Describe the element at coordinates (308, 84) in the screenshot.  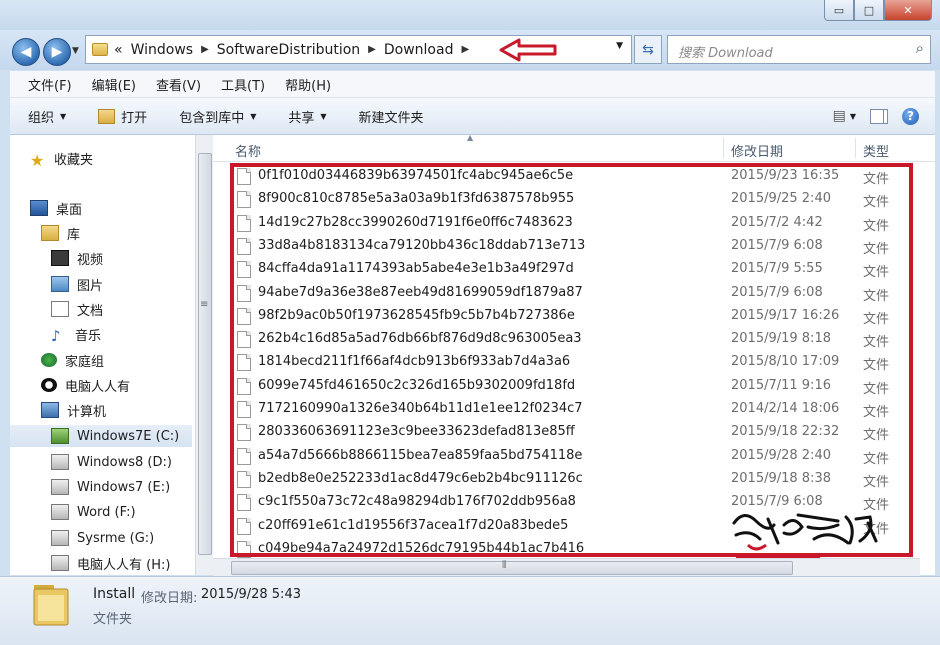
I see `menu-help: 帮助(H)` at that location.